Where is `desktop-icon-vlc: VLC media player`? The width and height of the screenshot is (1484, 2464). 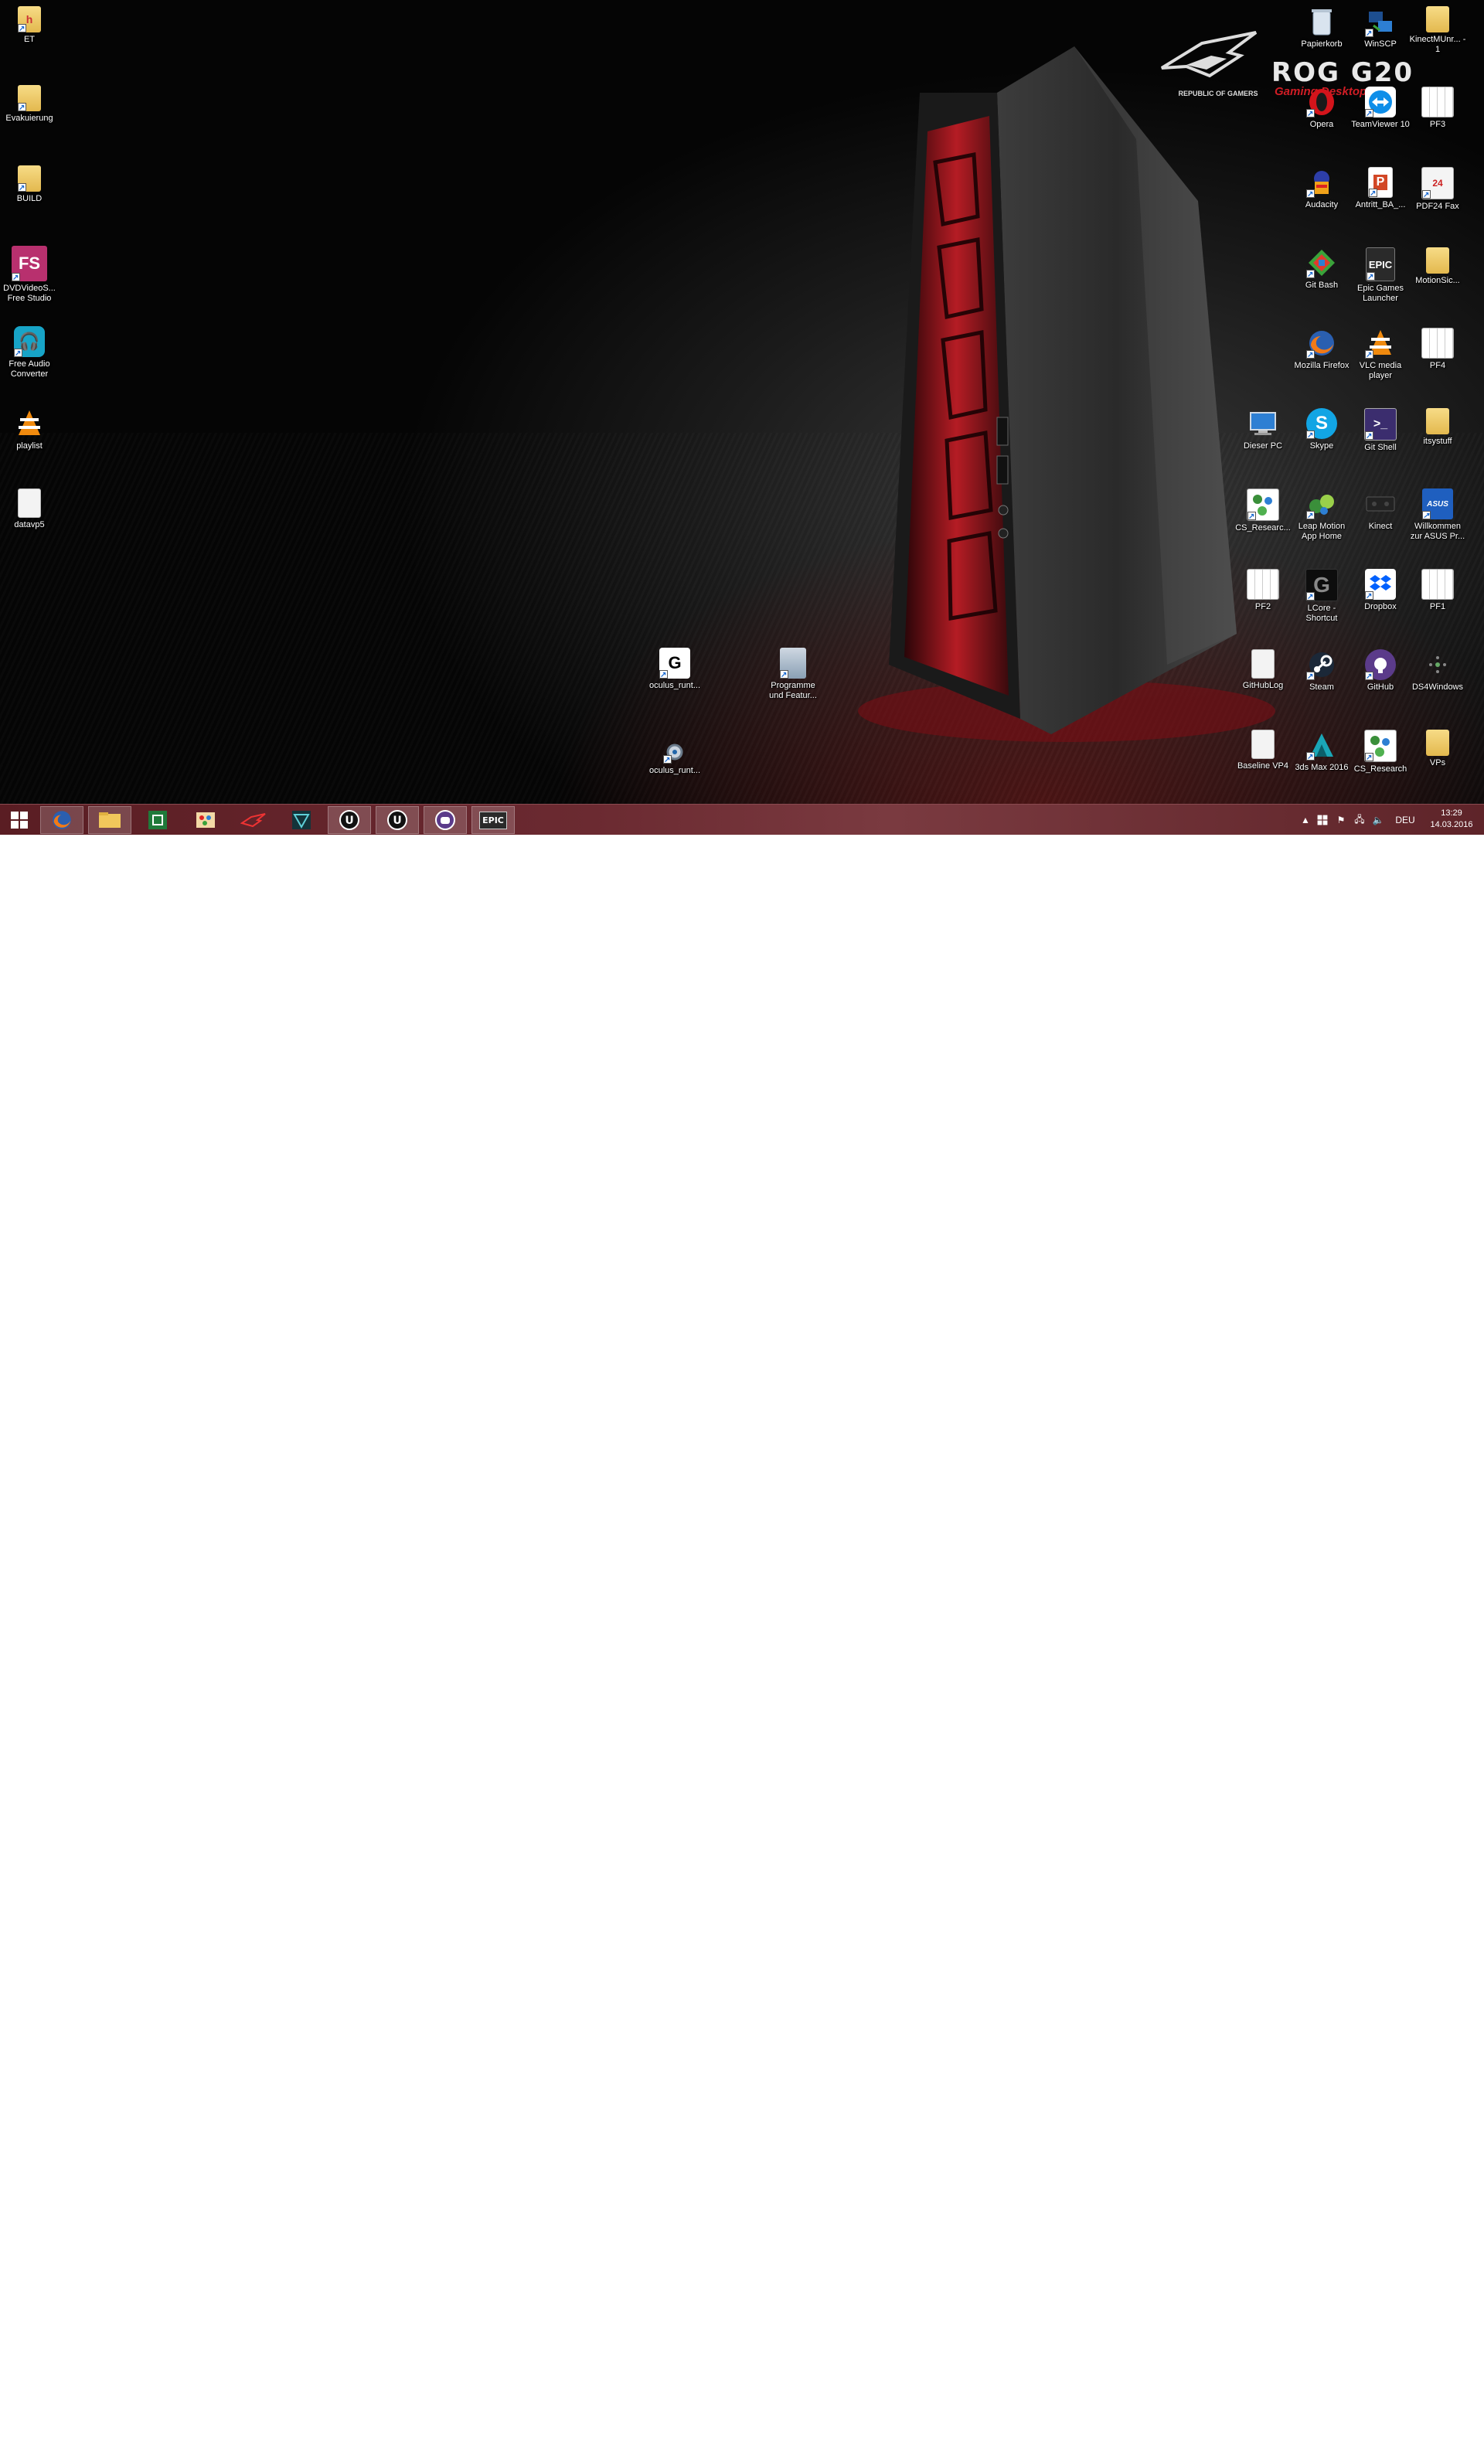
desktop-icon-vlc: VLC media player is located at coordinates (1380, 354).